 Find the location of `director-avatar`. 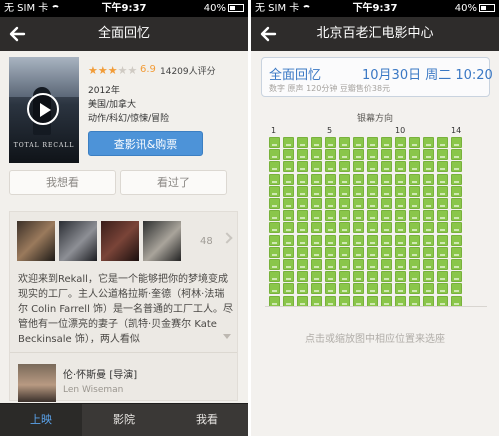

director-avatar is located at coordinates (37, 383).